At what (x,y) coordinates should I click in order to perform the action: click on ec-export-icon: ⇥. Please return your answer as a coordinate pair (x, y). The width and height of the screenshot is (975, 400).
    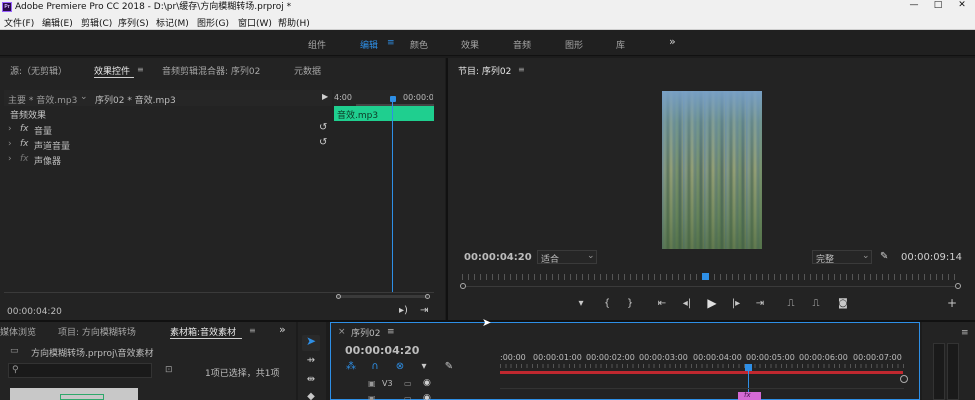
    Looking at the image, I should click on (424, 310).